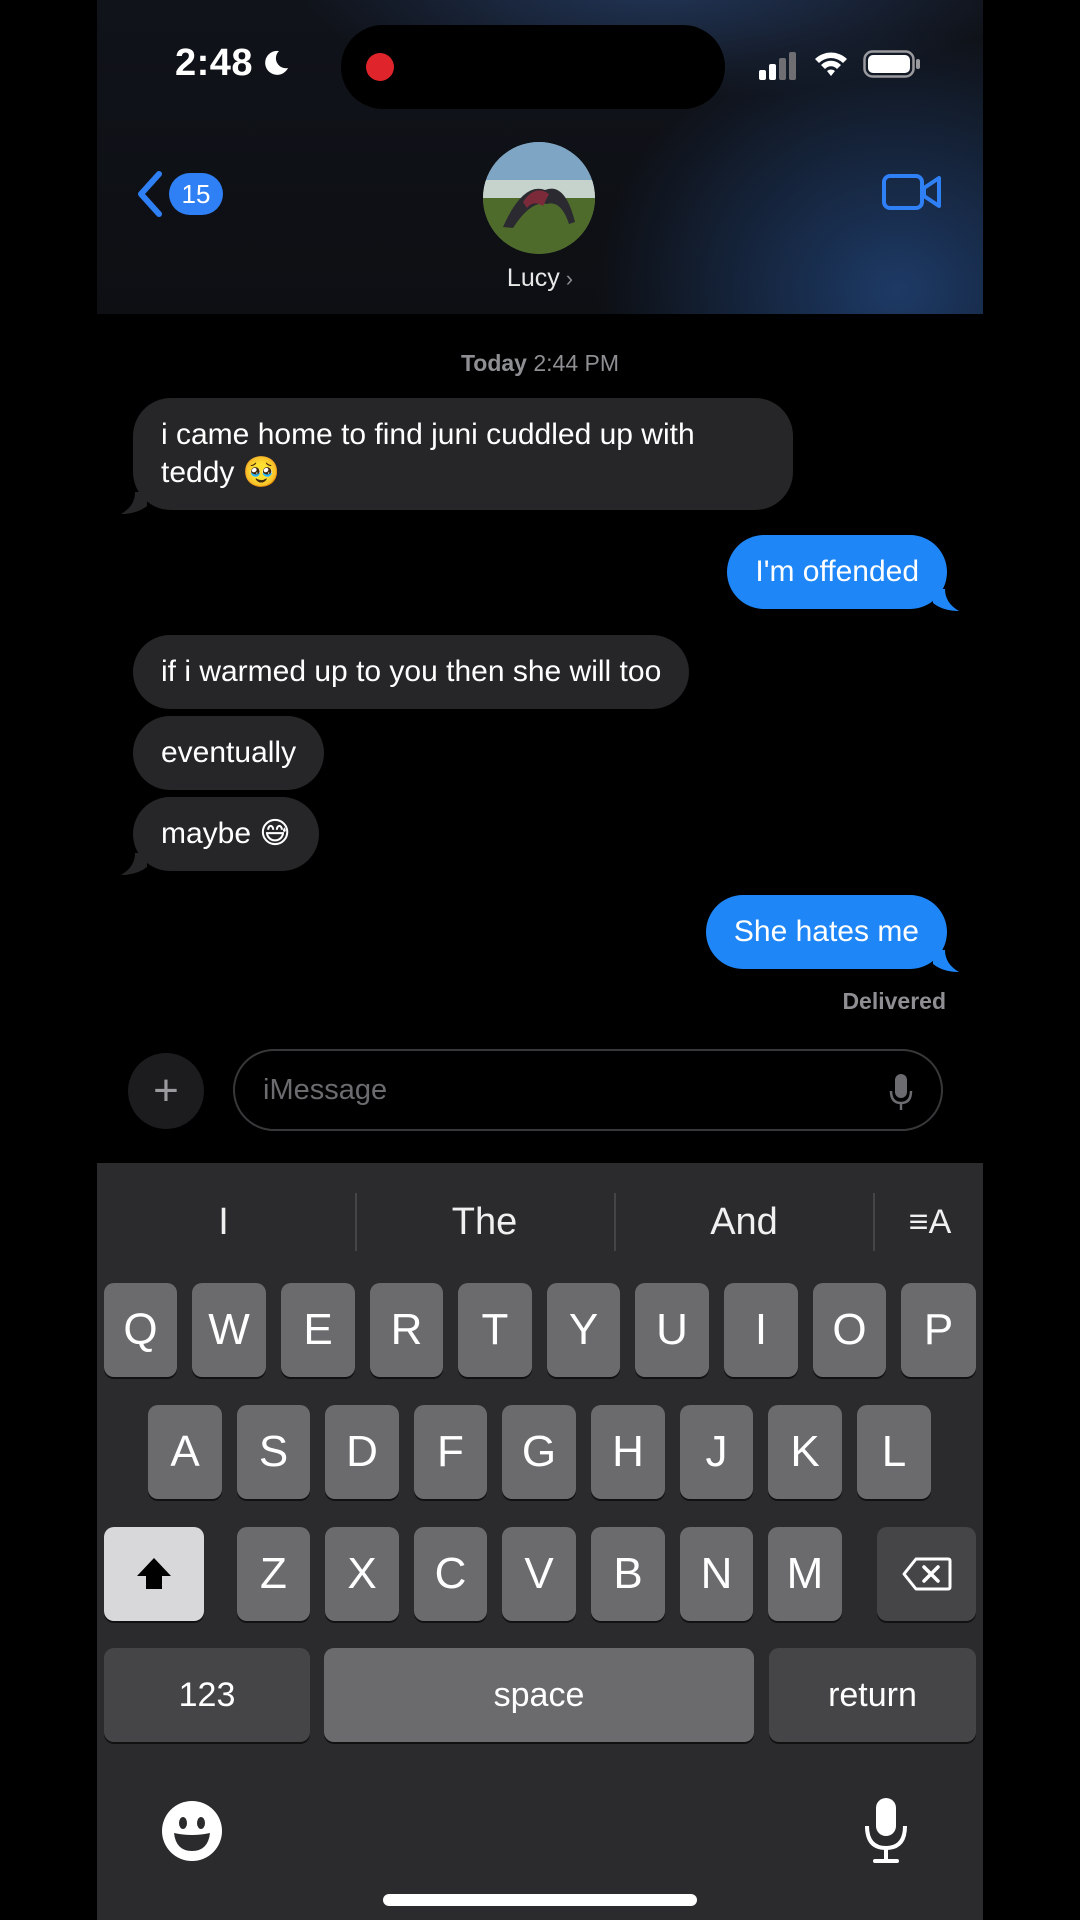 Image resolution: width=1080 pixels, height=1920 pixels. I want to click on timestamp-day: Today, so click(493, 363).